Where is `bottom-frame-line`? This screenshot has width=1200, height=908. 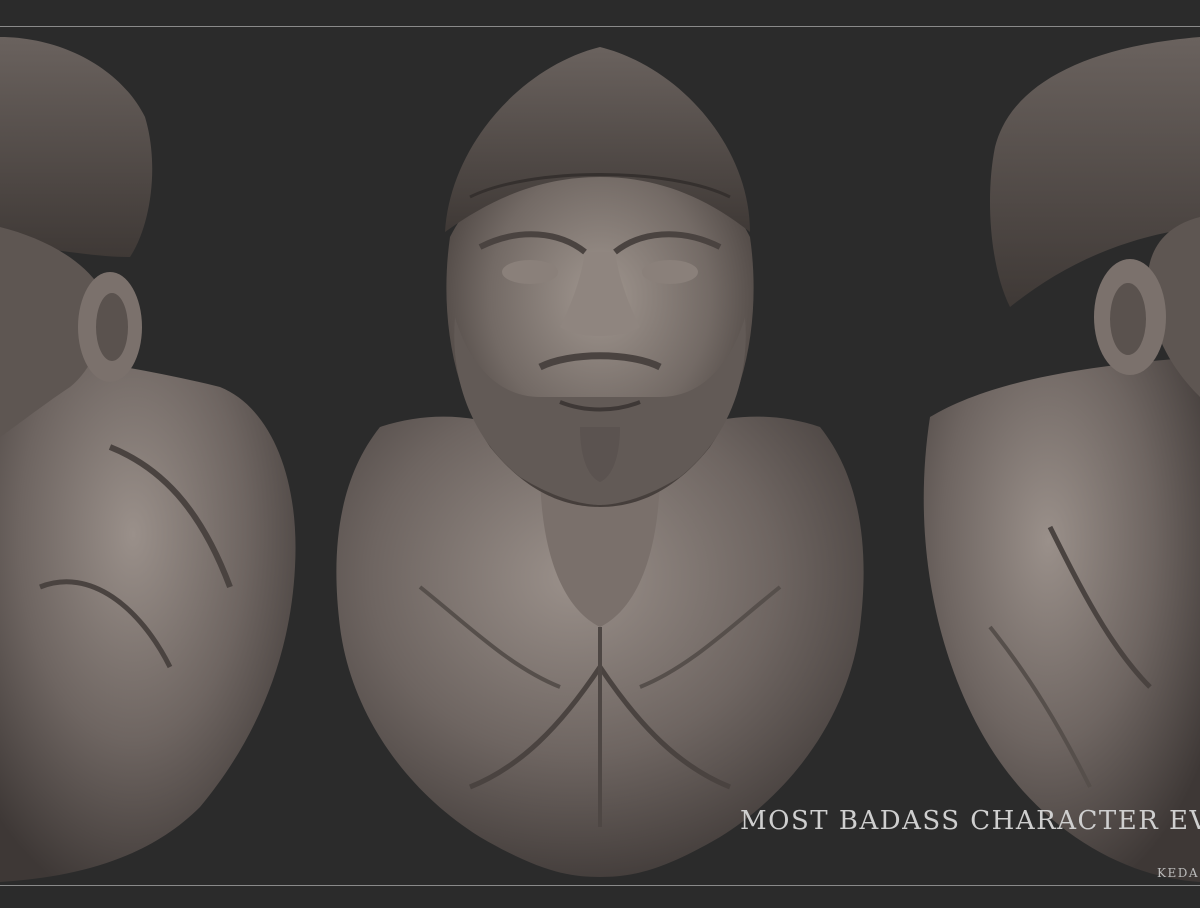 bottom-frame-line is located at coordinates (600, 885).